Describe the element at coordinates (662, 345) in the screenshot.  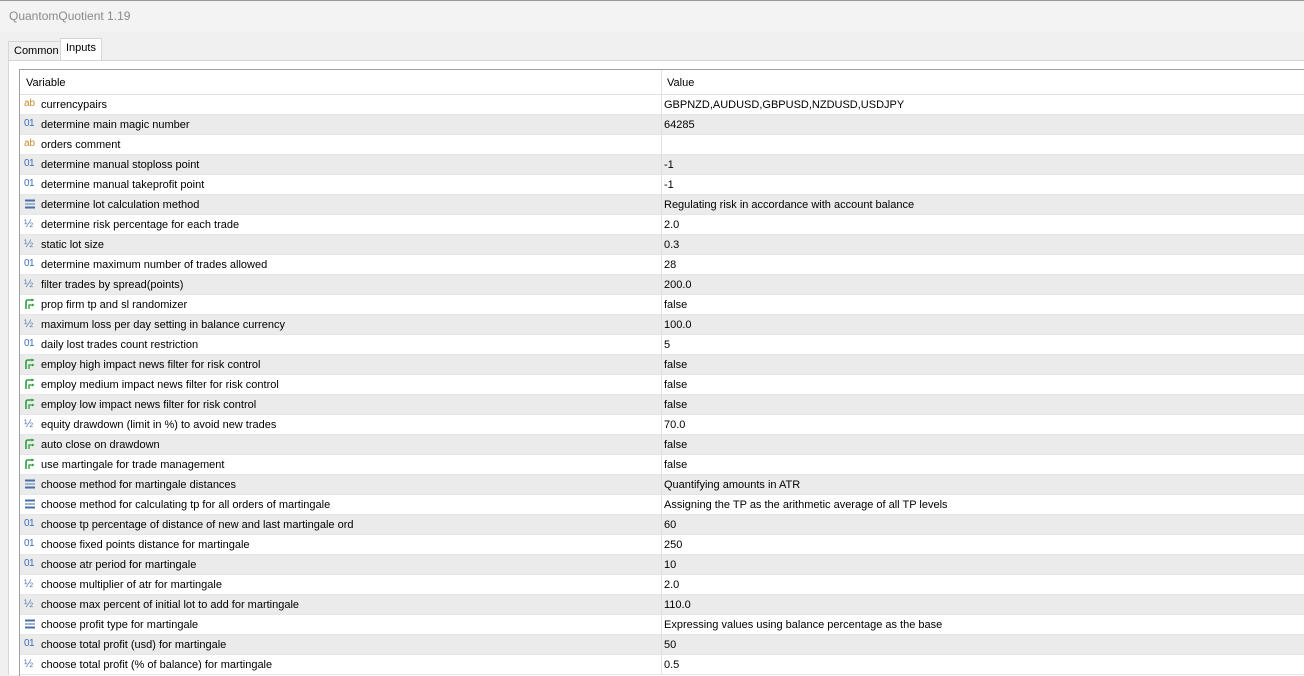
I see `table-row: 01 daily lost trades count restriction 5` at that location.